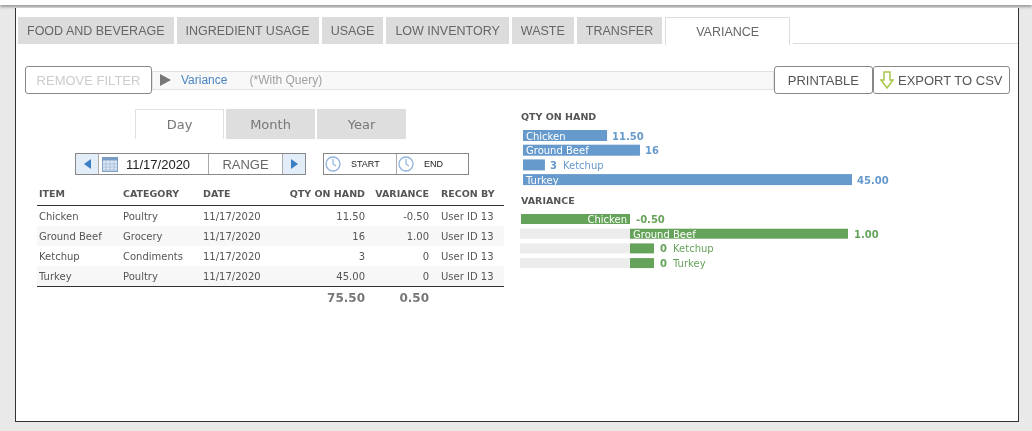 This screenshot has width=1032, height=431. Describe the element at coordinates (941, 80) in the screenshot. I see `export-csv-button: EXPORT TO CSV` at that location.